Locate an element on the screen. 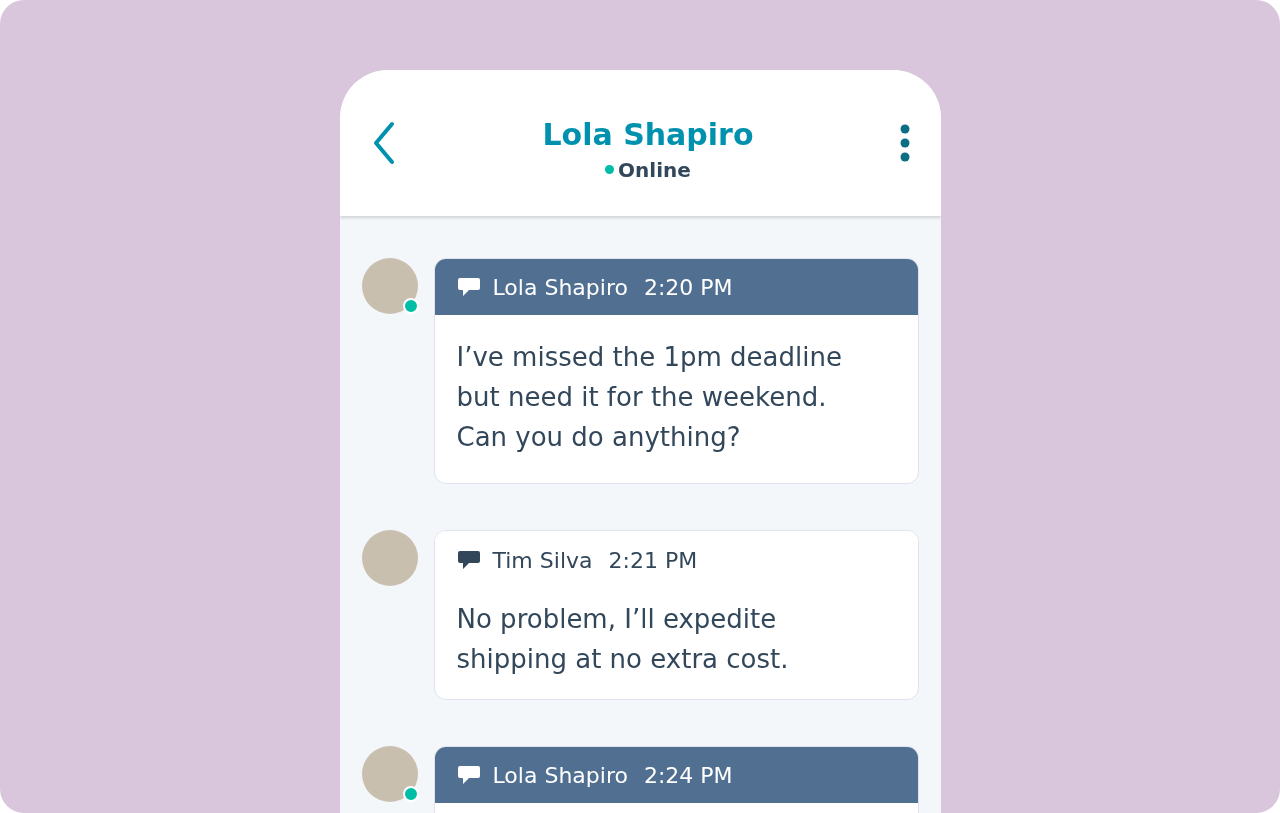 Image resolution: width=1280 pixels, height=813 pixels. sender-name: Tim Silva is located at coordinates (542, 560).